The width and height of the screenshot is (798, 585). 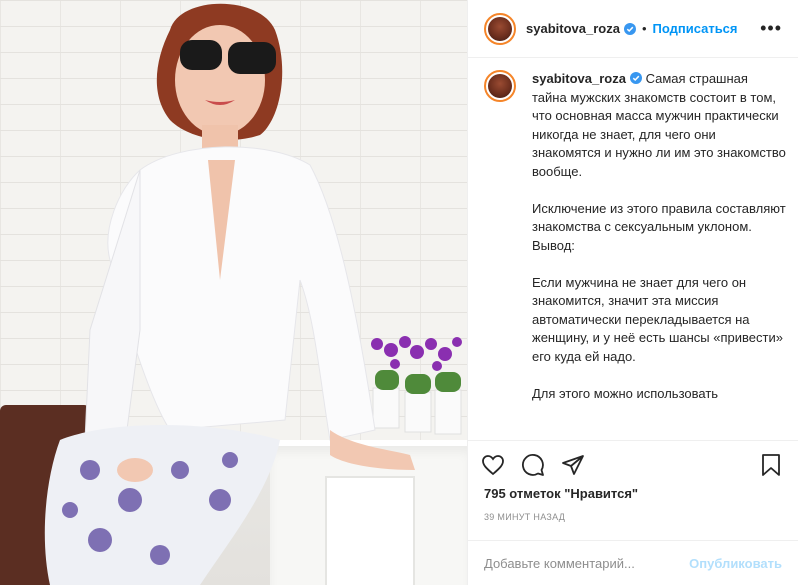 What do you see at coordinates (533, 465) in the screenshot?
I see `comment-bubble-icon` at bounding box center [533, 465].